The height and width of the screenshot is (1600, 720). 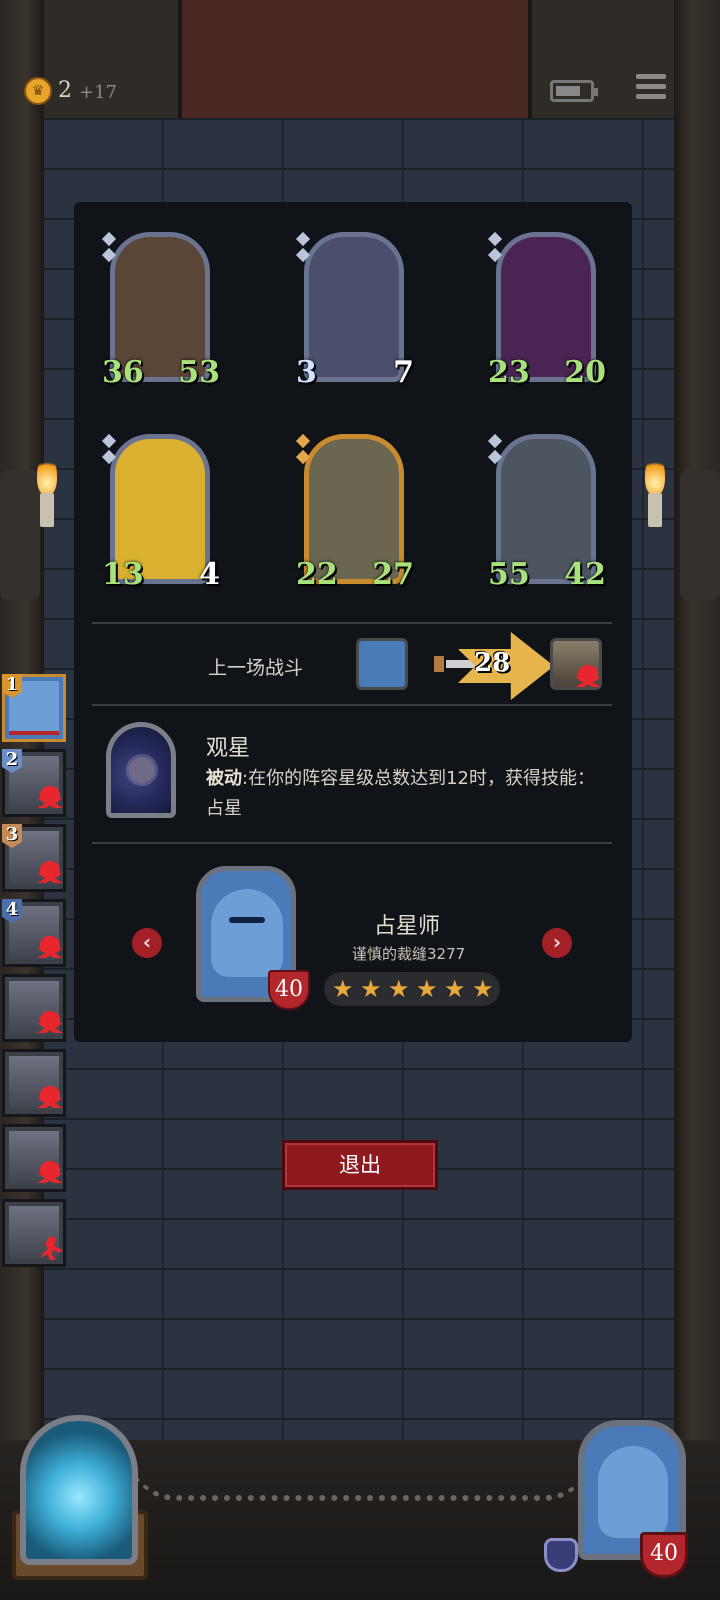 I want to click on left-sconce, so click(x=20, y=535).